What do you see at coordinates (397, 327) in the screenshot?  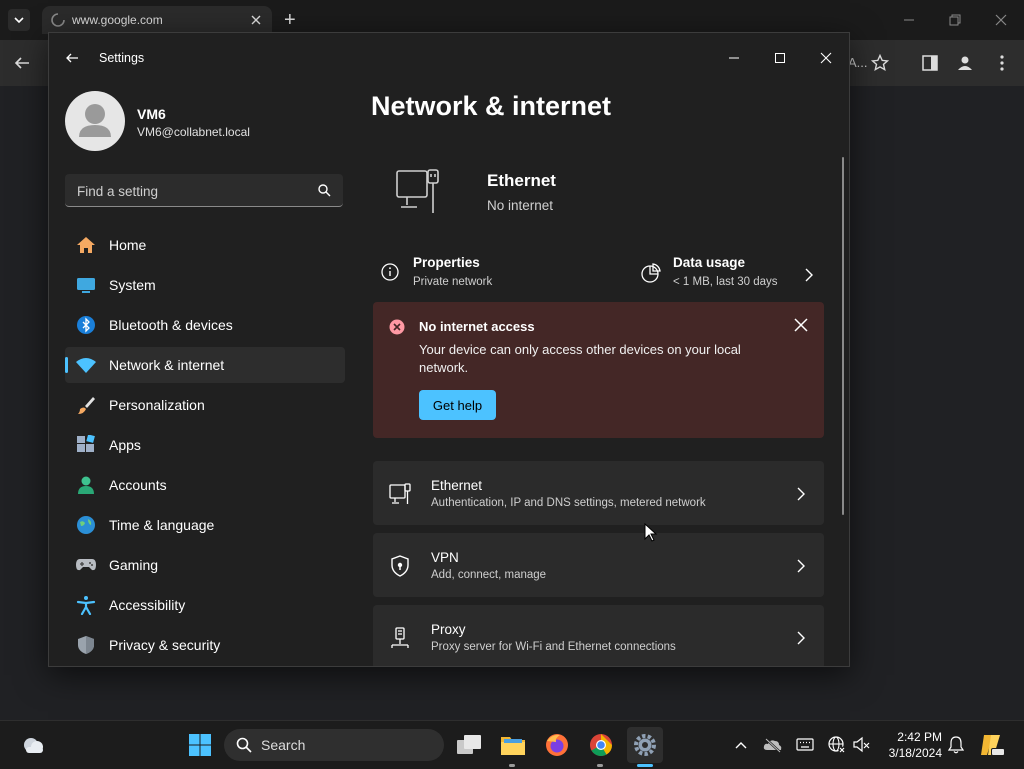 I see `error-icon` at bounding box center [397, 327].